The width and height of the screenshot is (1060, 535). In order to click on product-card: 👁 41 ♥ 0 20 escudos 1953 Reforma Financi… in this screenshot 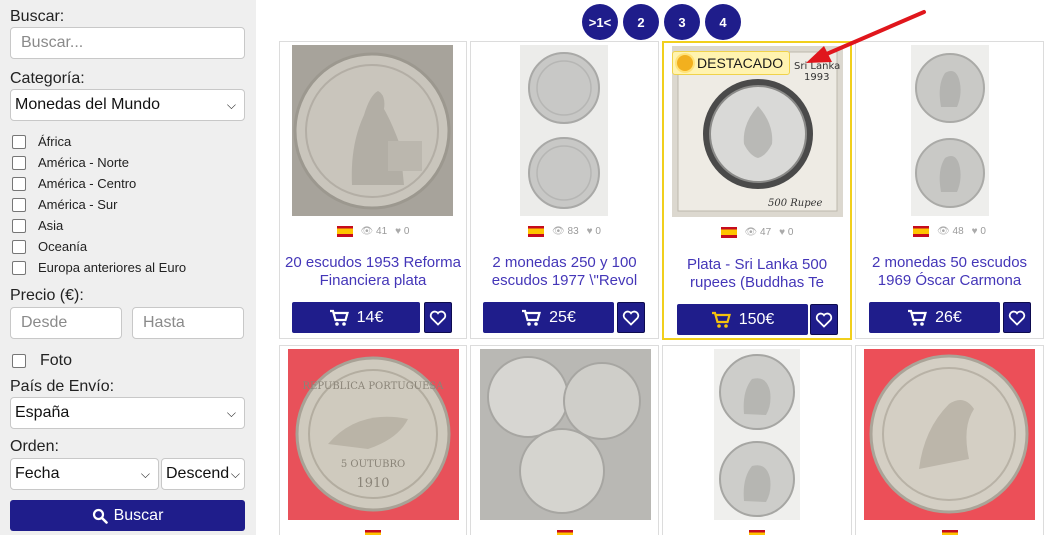, I will do `click(373, 190)`.